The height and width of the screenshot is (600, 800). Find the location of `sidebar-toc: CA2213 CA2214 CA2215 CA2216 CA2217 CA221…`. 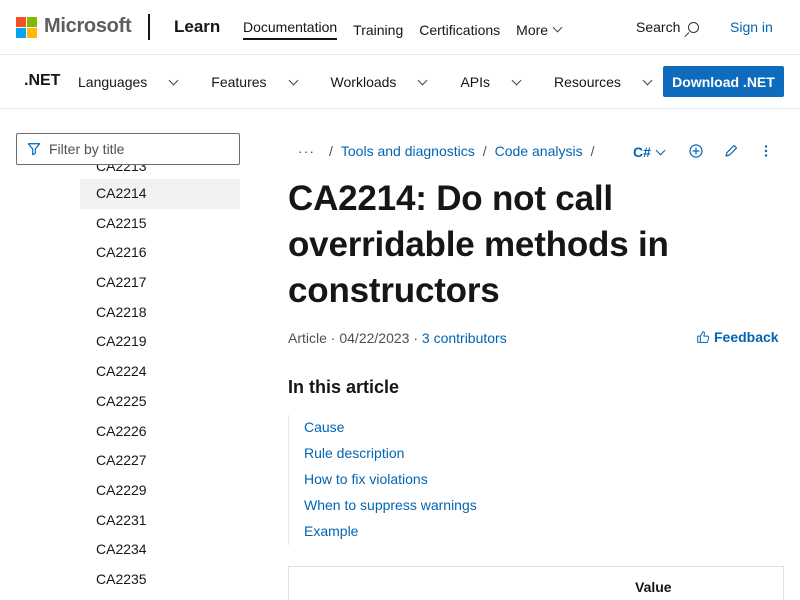

sidebar-toc: CA2213 CA2214 CA2215 CA2216 CA2217 CA221… is located at coordinates (160, 382).